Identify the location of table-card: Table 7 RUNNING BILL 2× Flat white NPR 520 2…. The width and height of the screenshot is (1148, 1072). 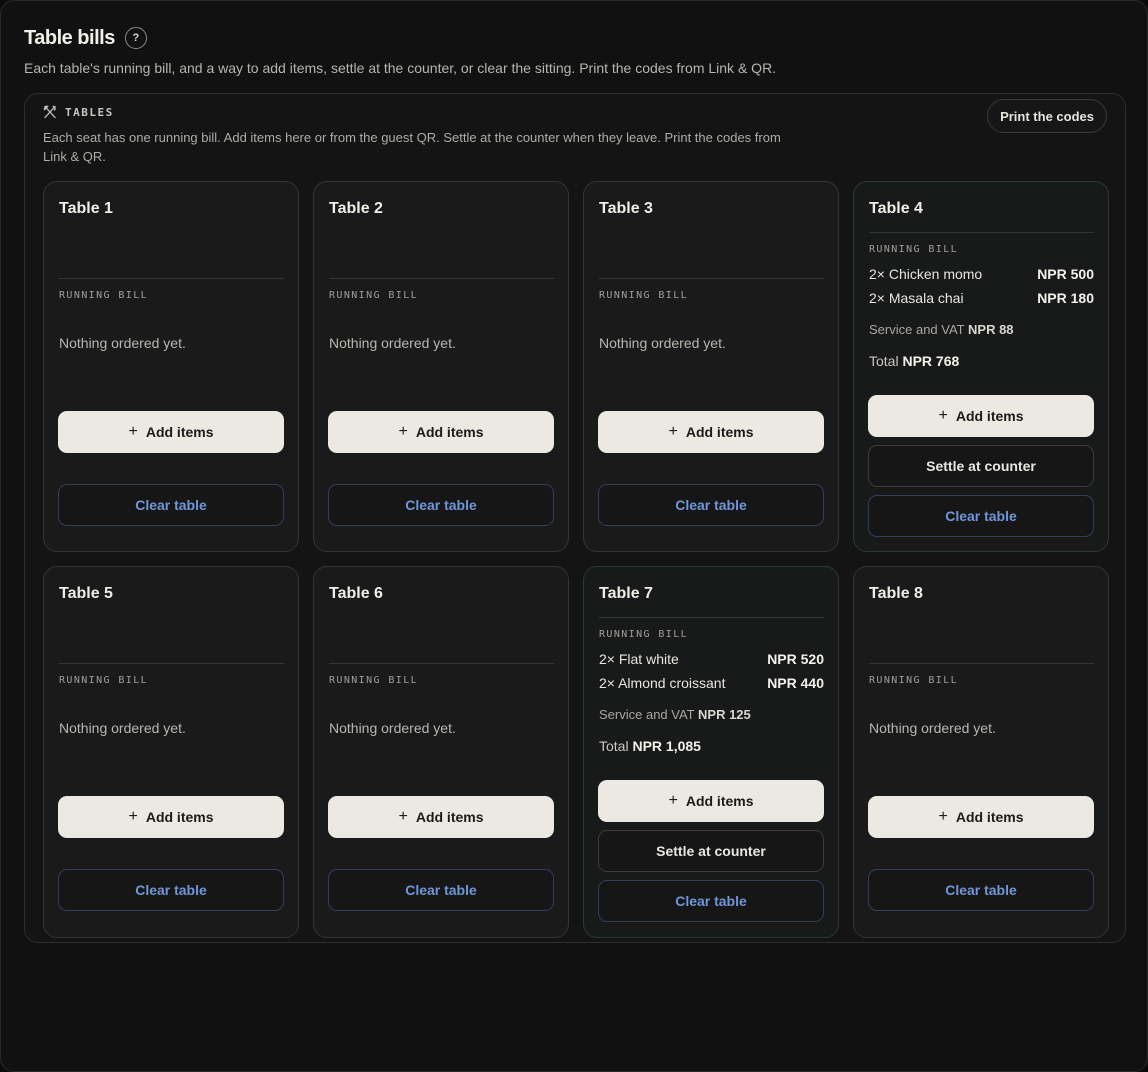
(711, 752).